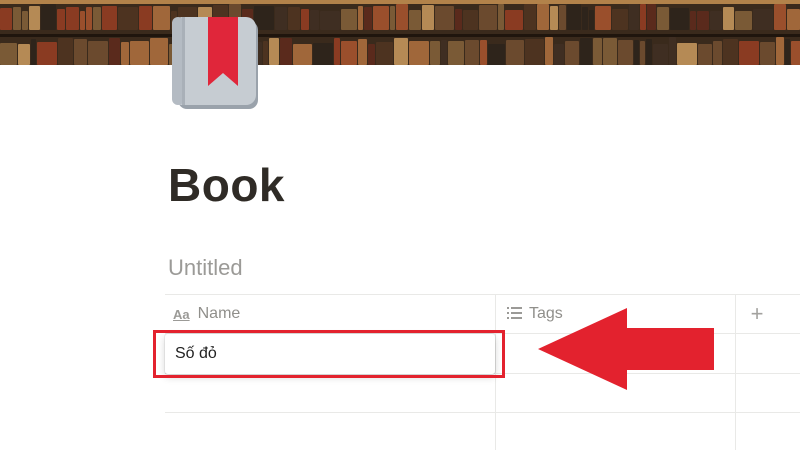 Image resolution: width=800 pixels, height=450 pixels. What do you see at coordinates (332, 314) in the screenshot?
I see `column-header-name: Aa Name` at bounding box center [332, 314].